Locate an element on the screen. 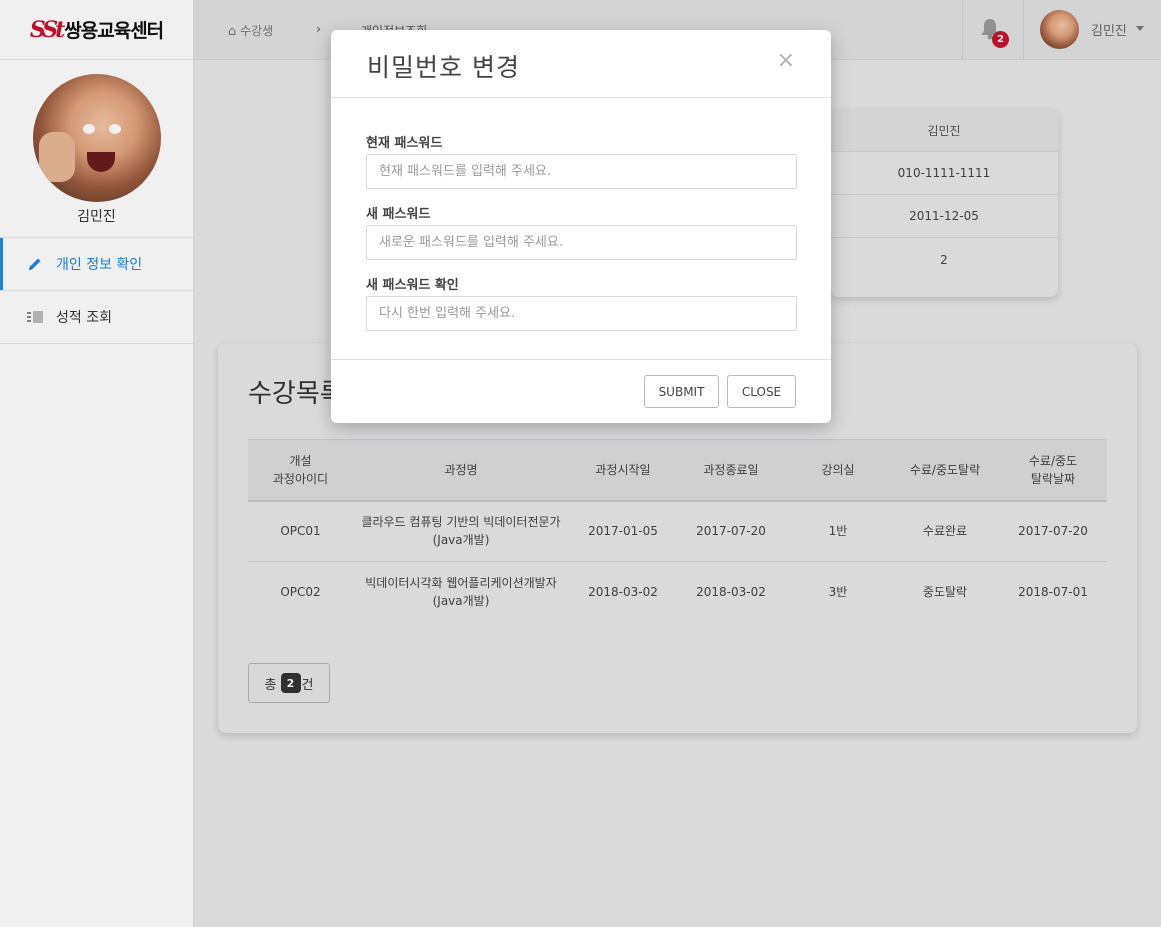 The image size is (1161, 927). current-password-input is located at coordinates (581, 171).